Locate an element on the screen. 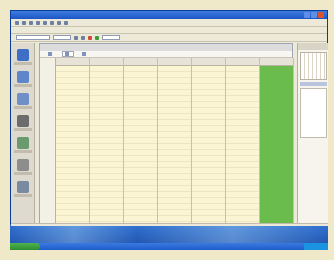 Image resolution: width=334 pixels, height=260 pixels. window-titlebar is located at coordinates (169, 15).